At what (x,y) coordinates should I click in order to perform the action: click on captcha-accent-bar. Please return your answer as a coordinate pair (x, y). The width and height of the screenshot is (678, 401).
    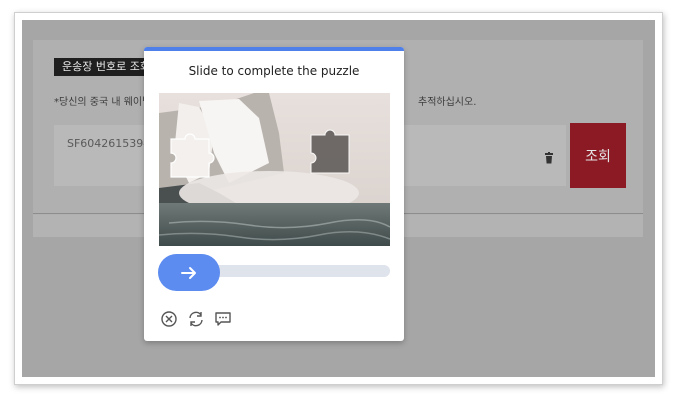
    Looking at the image, I should click on (274, 49).